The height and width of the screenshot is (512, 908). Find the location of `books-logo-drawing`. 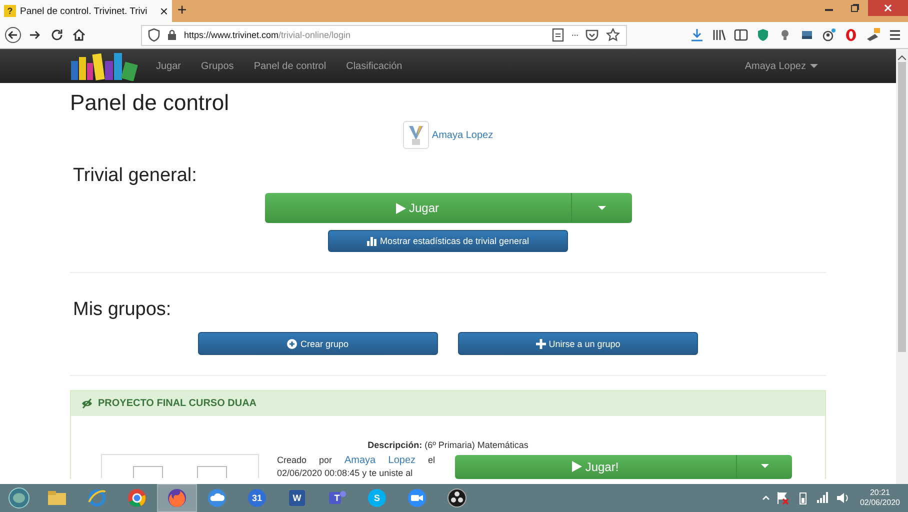

books-logo-drawing is located at coordinates (104, 66).